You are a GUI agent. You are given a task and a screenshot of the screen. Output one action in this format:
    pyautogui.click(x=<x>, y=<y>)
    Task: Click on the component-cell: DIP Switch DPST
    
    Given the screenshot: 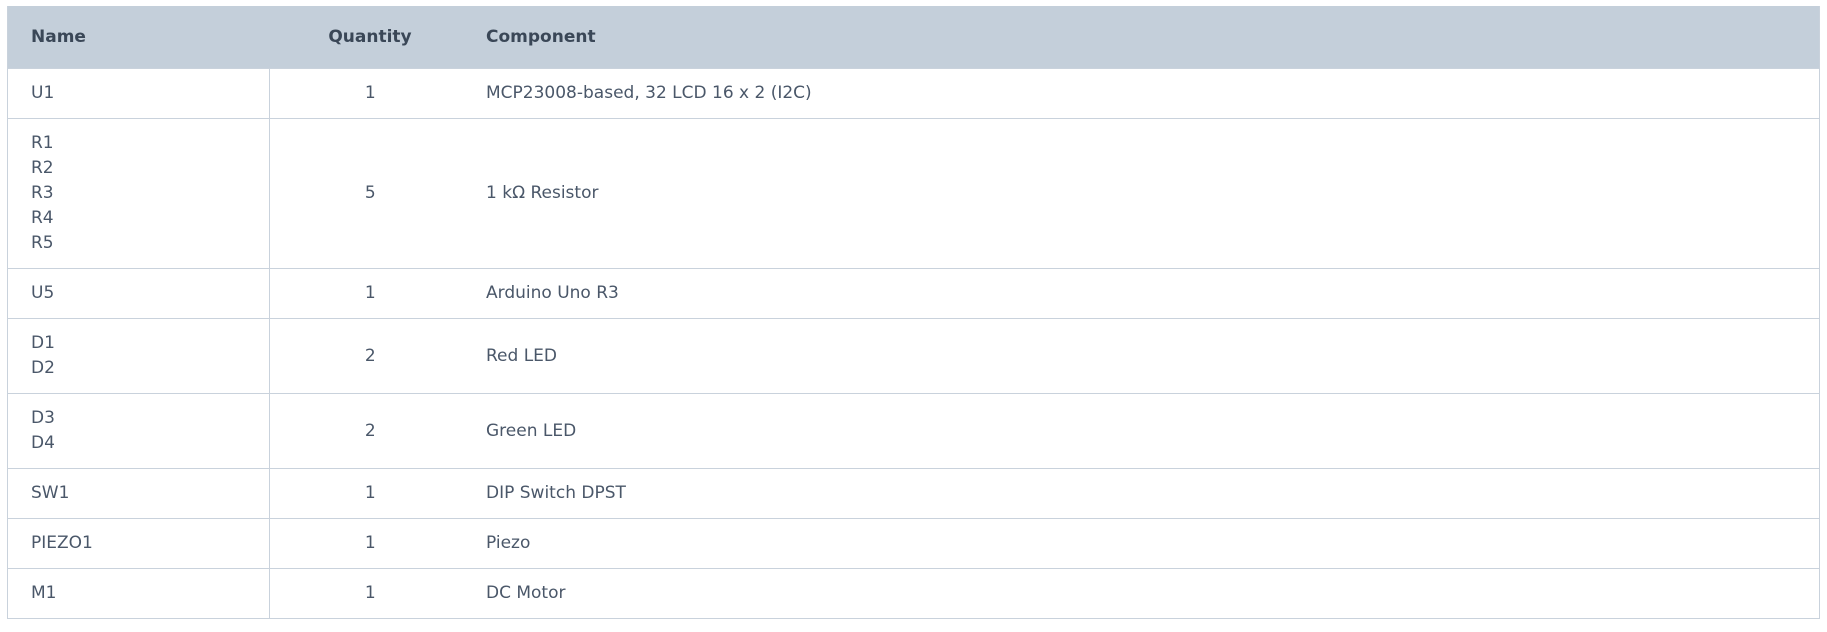 What is the action you would take?
    pyautogui.click(x=556, y=493)
    